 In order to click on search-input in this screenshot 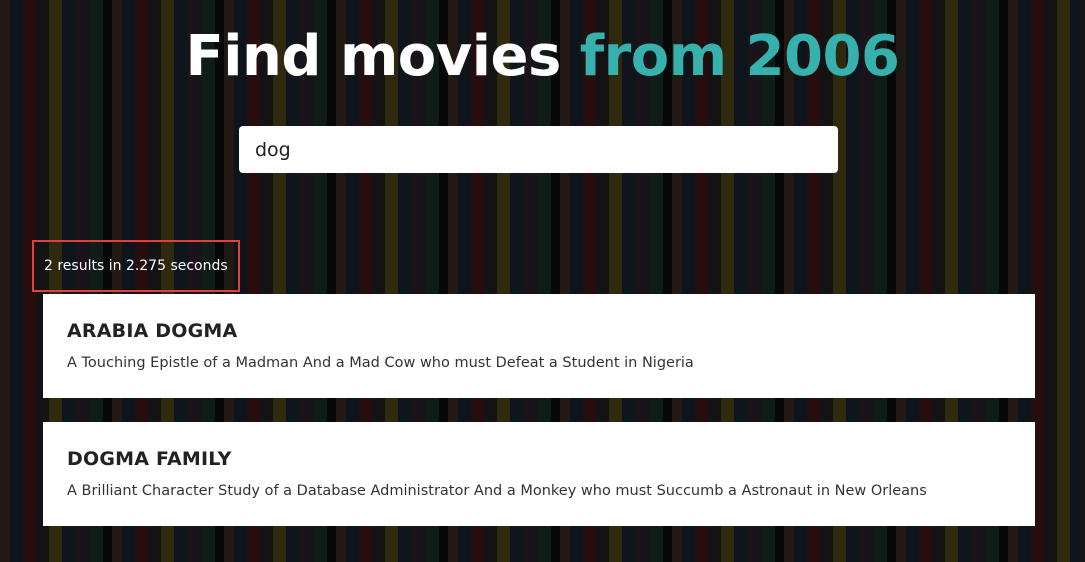, I will do `click(538, 149)`.